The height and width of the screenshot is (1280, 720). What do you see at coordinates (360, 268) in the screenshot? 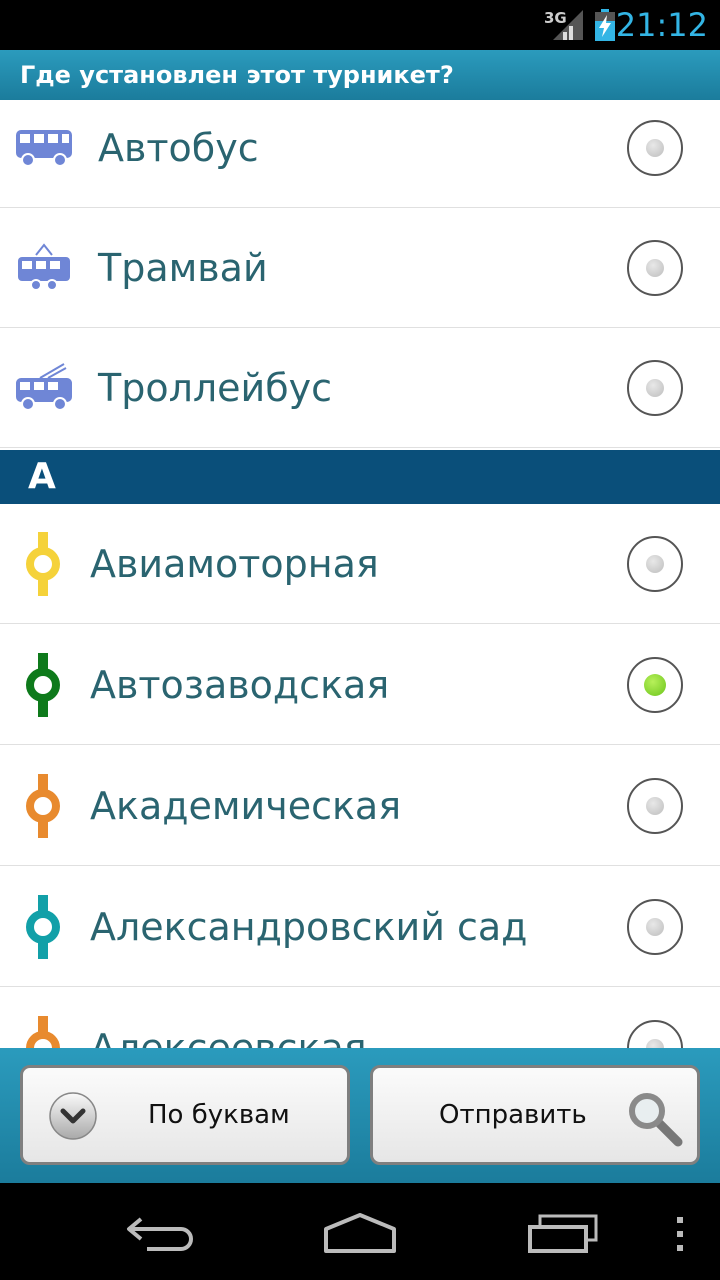
I see `list-item-tram: Трамвай` at bounding box center [360, 268].